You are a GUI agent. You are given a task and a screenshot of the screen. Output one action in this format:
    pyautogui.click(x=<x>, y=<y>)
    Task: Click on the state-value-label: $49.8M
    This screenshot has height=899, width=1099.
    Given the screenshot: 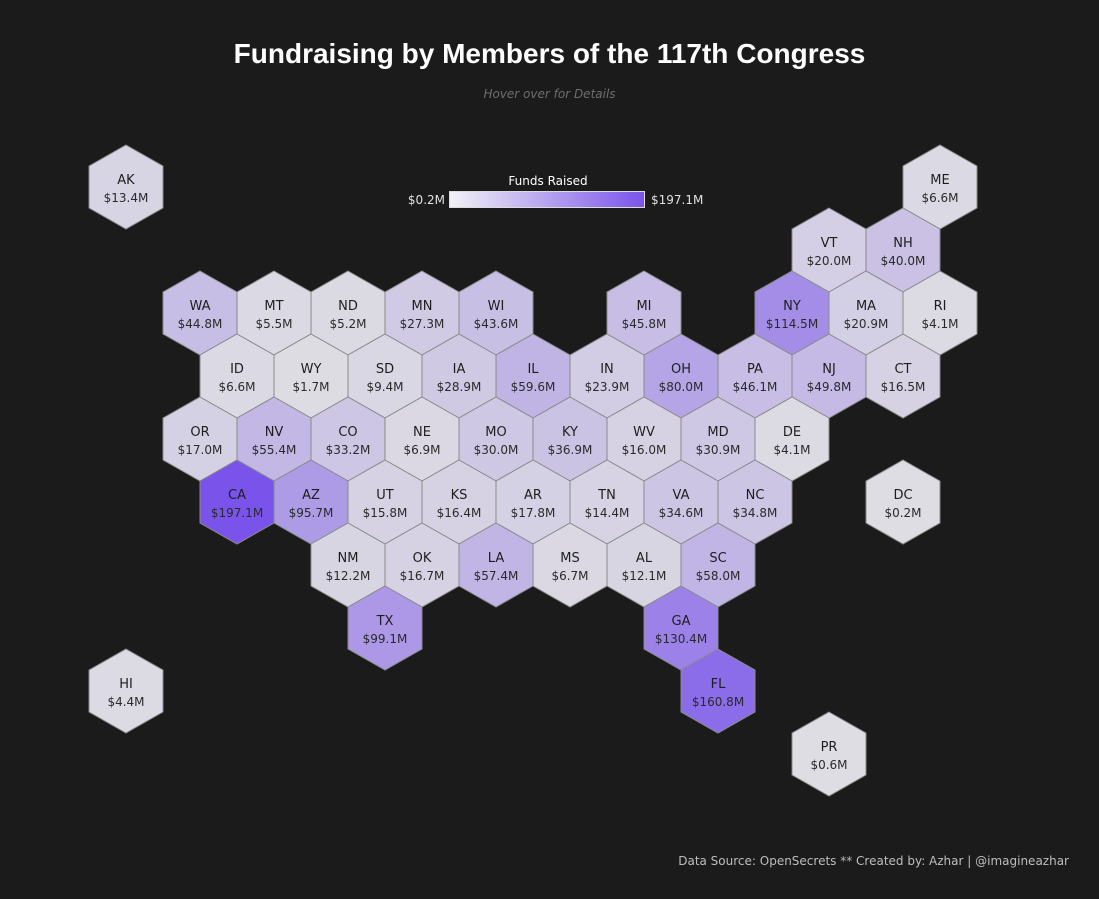 What is the action you would take?
    pyautogui.click(x=829, y=387)
    